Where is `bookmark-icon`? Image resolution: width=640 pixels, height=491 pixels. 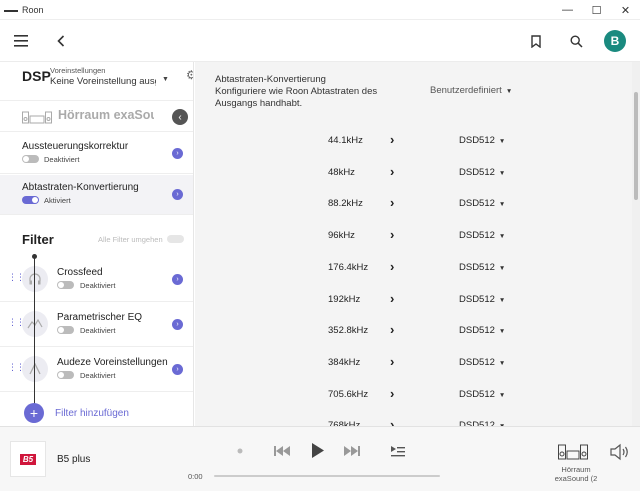 bookmark-icon is located at coordinates (536, 41).